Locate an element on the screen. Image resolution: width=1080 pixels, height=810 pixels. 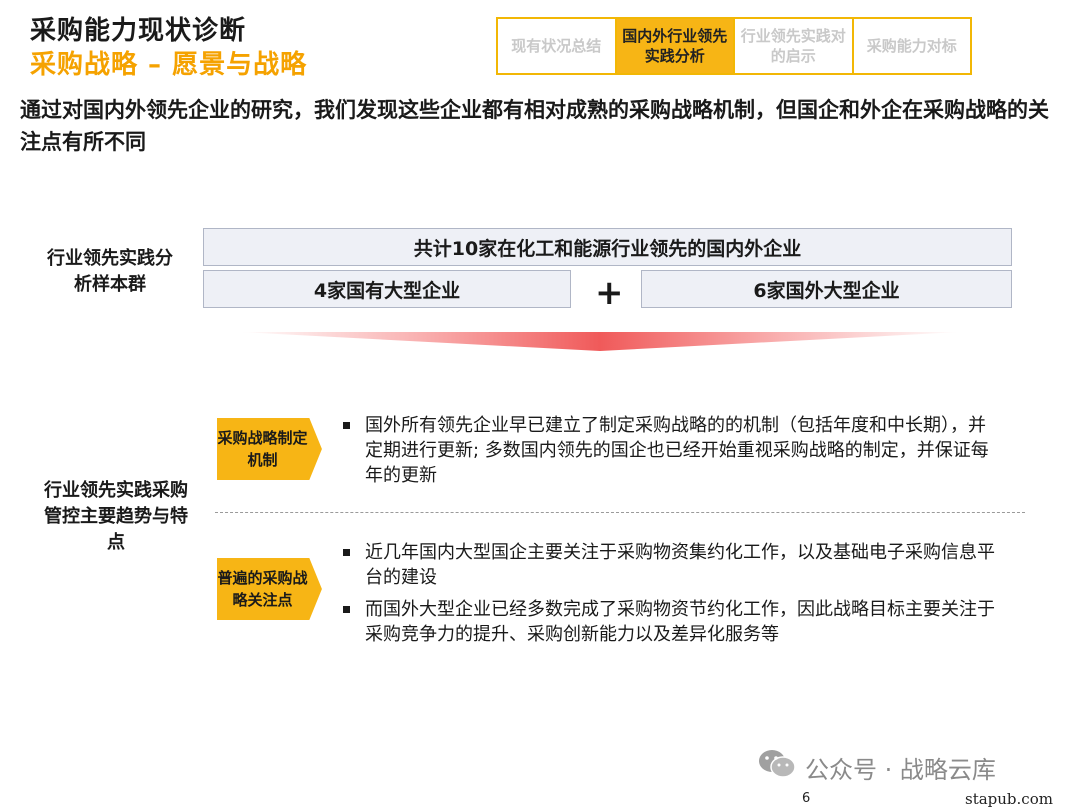
tag-strategy-focus-label: 普遍的采购战略关注点 is located at coordinates (262, 589).